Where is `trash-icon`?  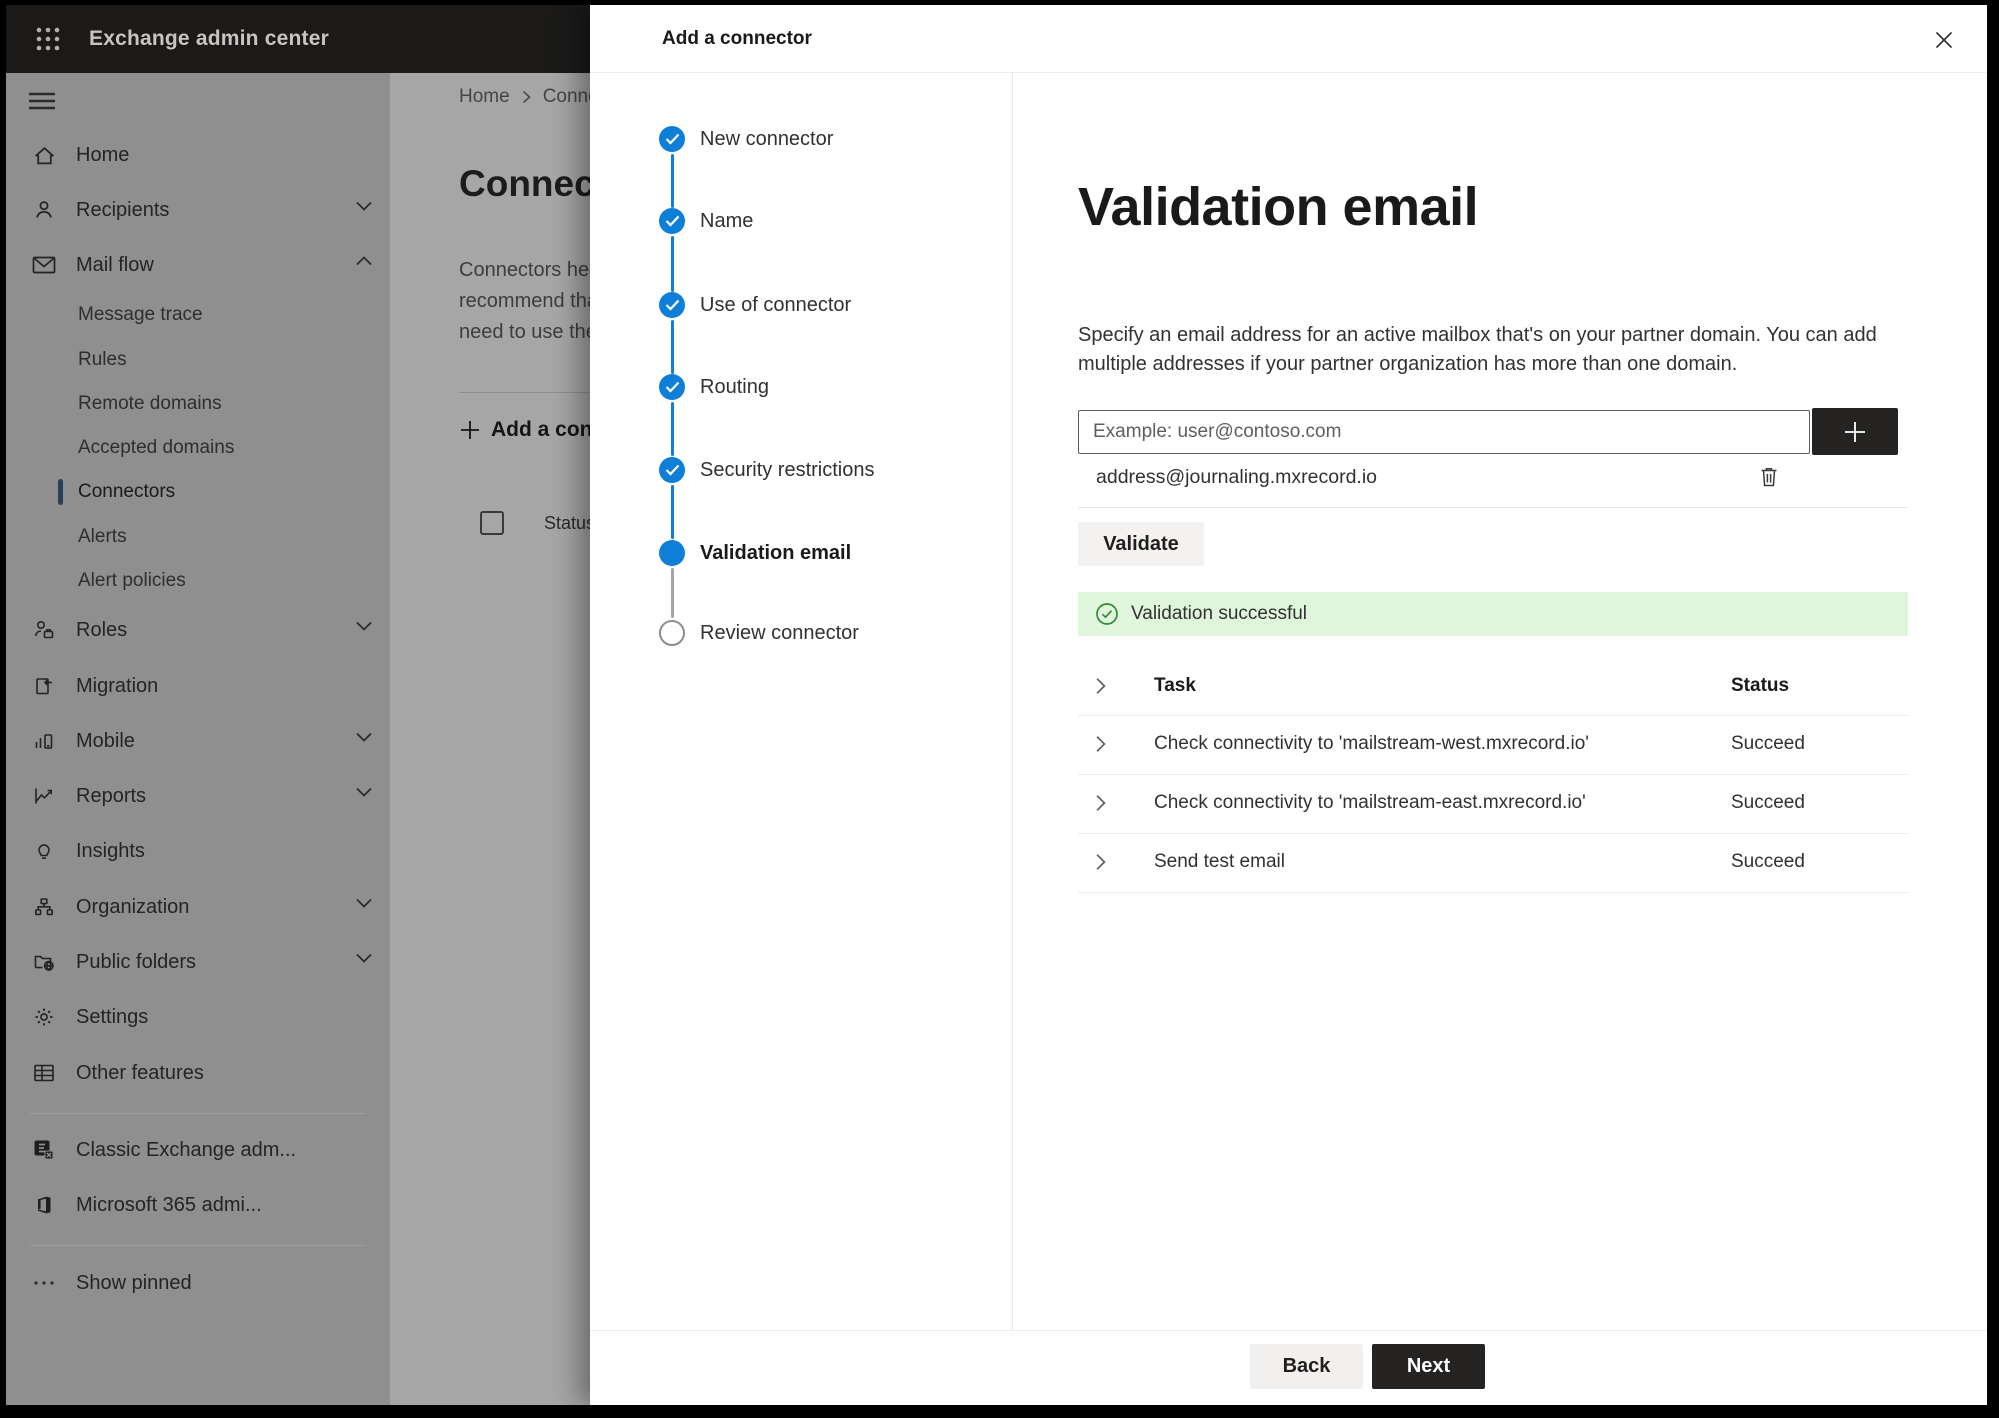 trash-icon is located at coordinates (1769, 477).